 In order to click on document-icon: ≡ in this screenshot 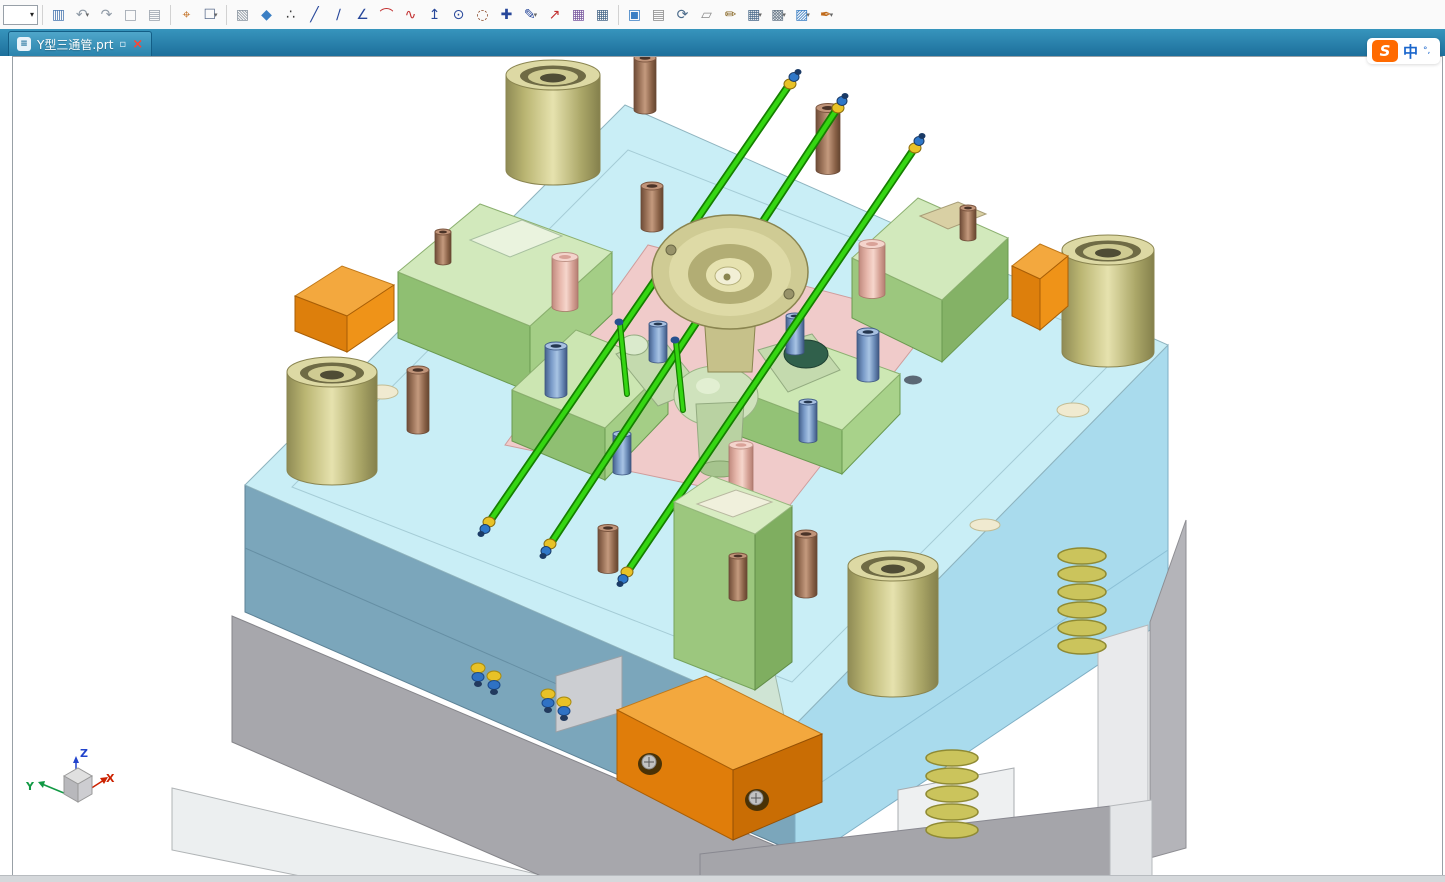, I will do `click(24, 44)`.